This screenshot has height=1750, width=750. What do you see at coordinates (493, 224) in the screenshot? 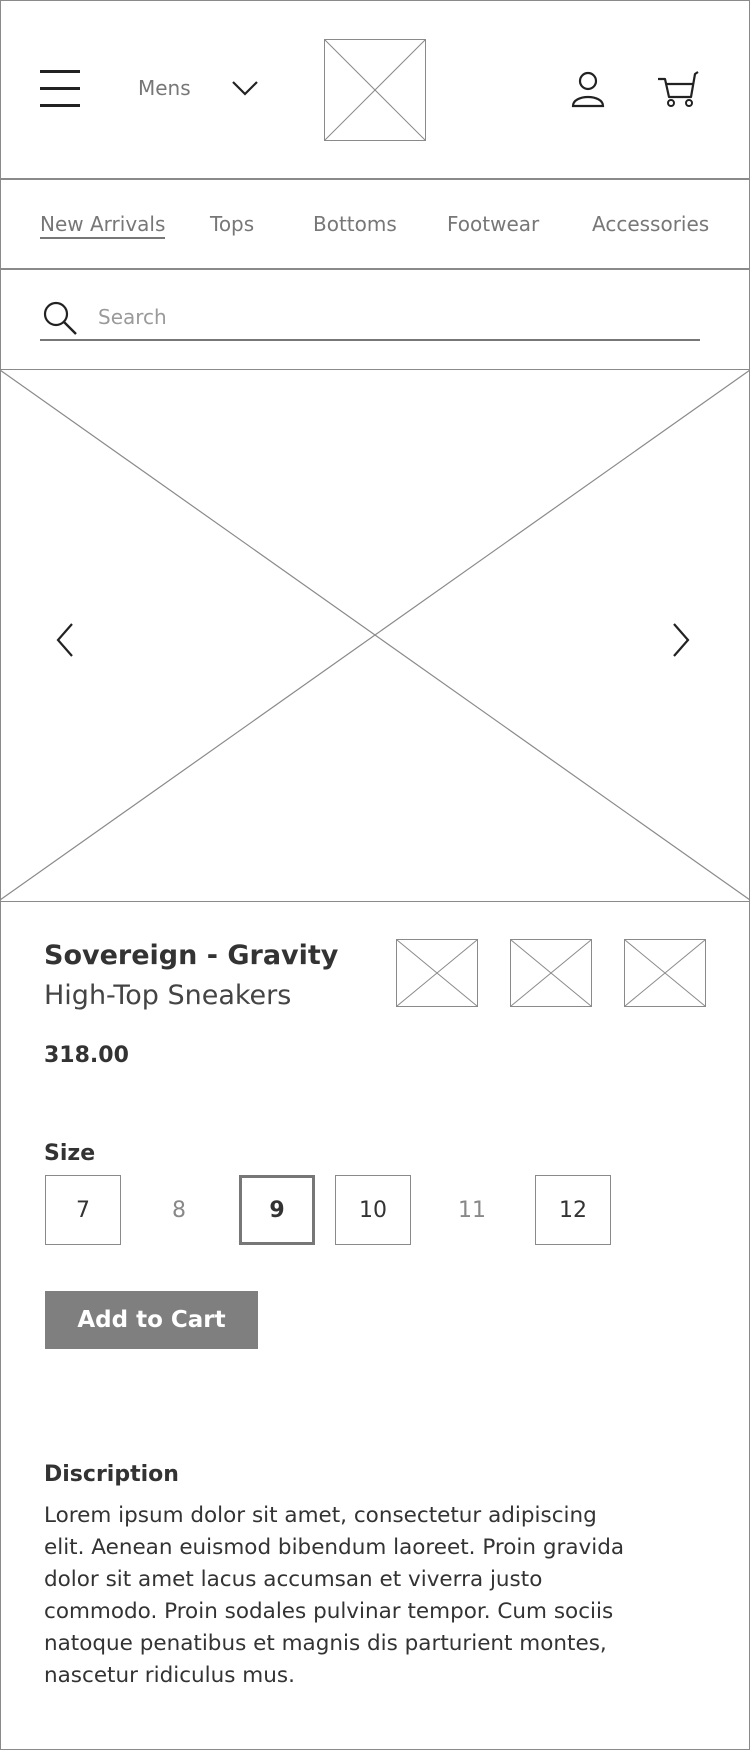
I see `category-tab-footwear: Footwear` at bounding box center [493, 224].